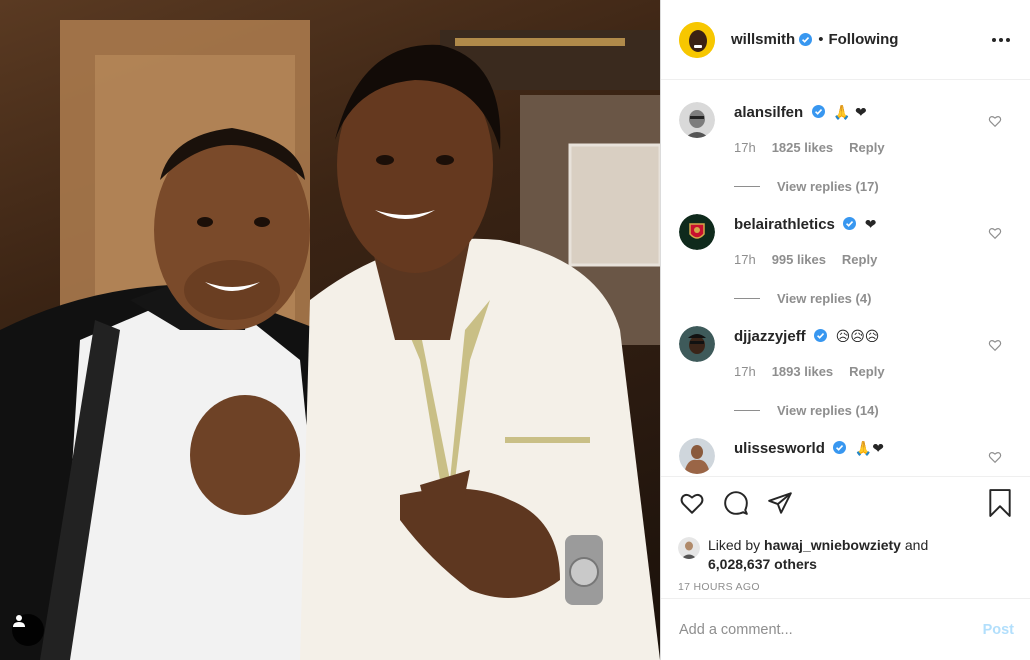 The width and height of the screenshot is (1030, 660). What do you see at coordinates (863, 39) in the screenshot?
I see `following-button: Following` at bounding box center [863, 39].